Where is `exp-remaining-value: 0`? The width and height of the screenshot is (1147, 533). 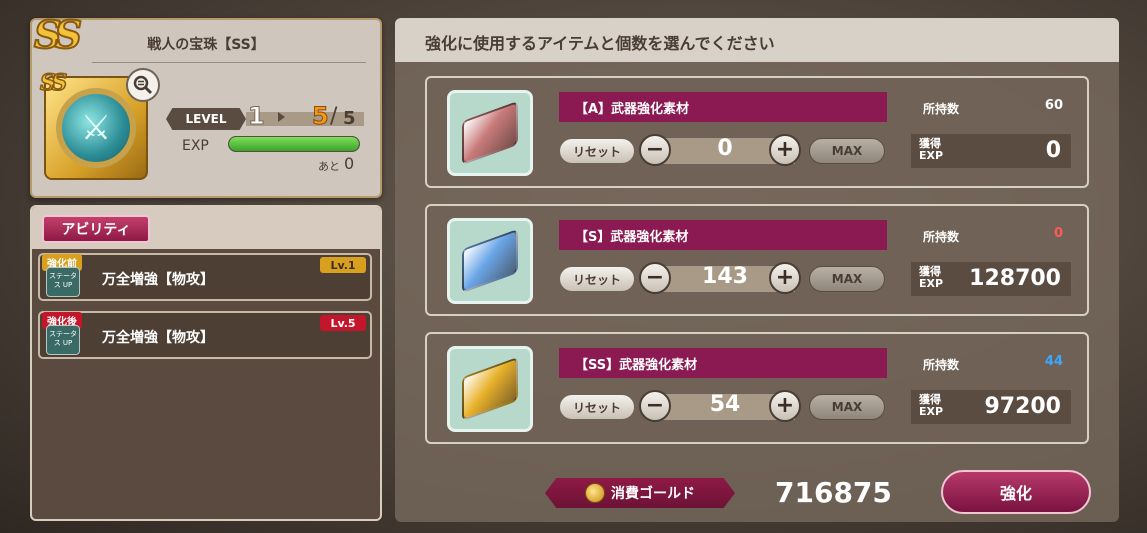
exp-remaining-value: 0 is located at coordinates (349, 163).